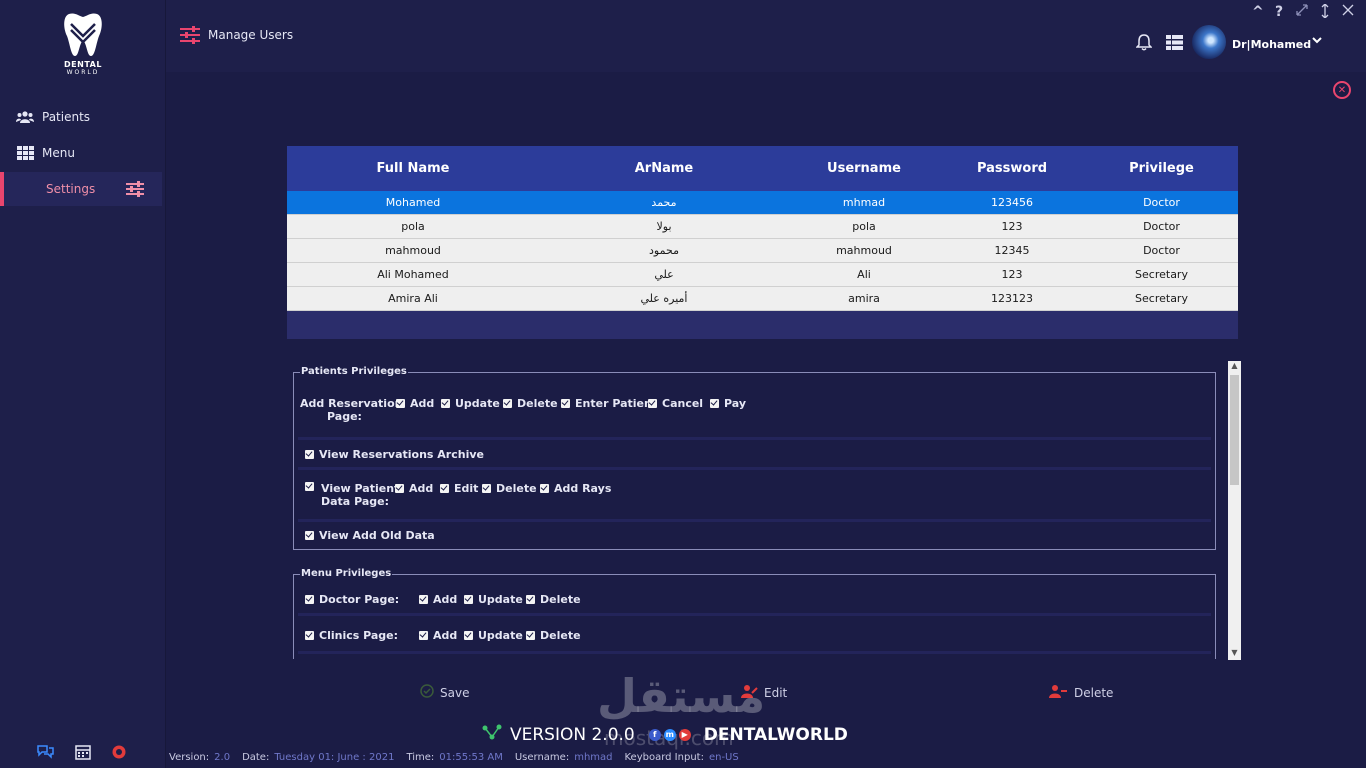  I want to click on column-header: Full Name, so click(413, 168).